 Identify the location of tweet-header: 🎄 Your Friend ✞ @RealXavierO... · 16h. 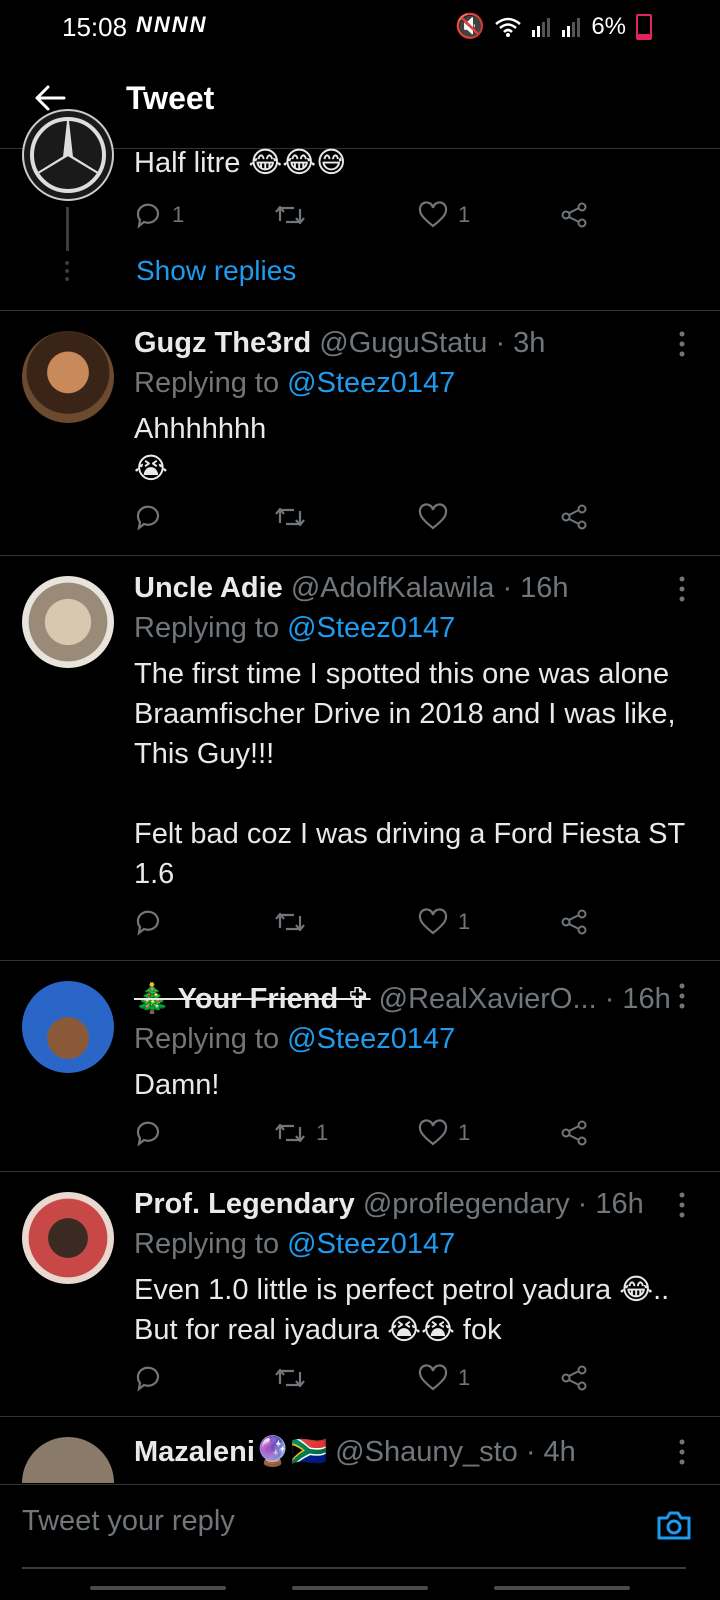
(402, 998).